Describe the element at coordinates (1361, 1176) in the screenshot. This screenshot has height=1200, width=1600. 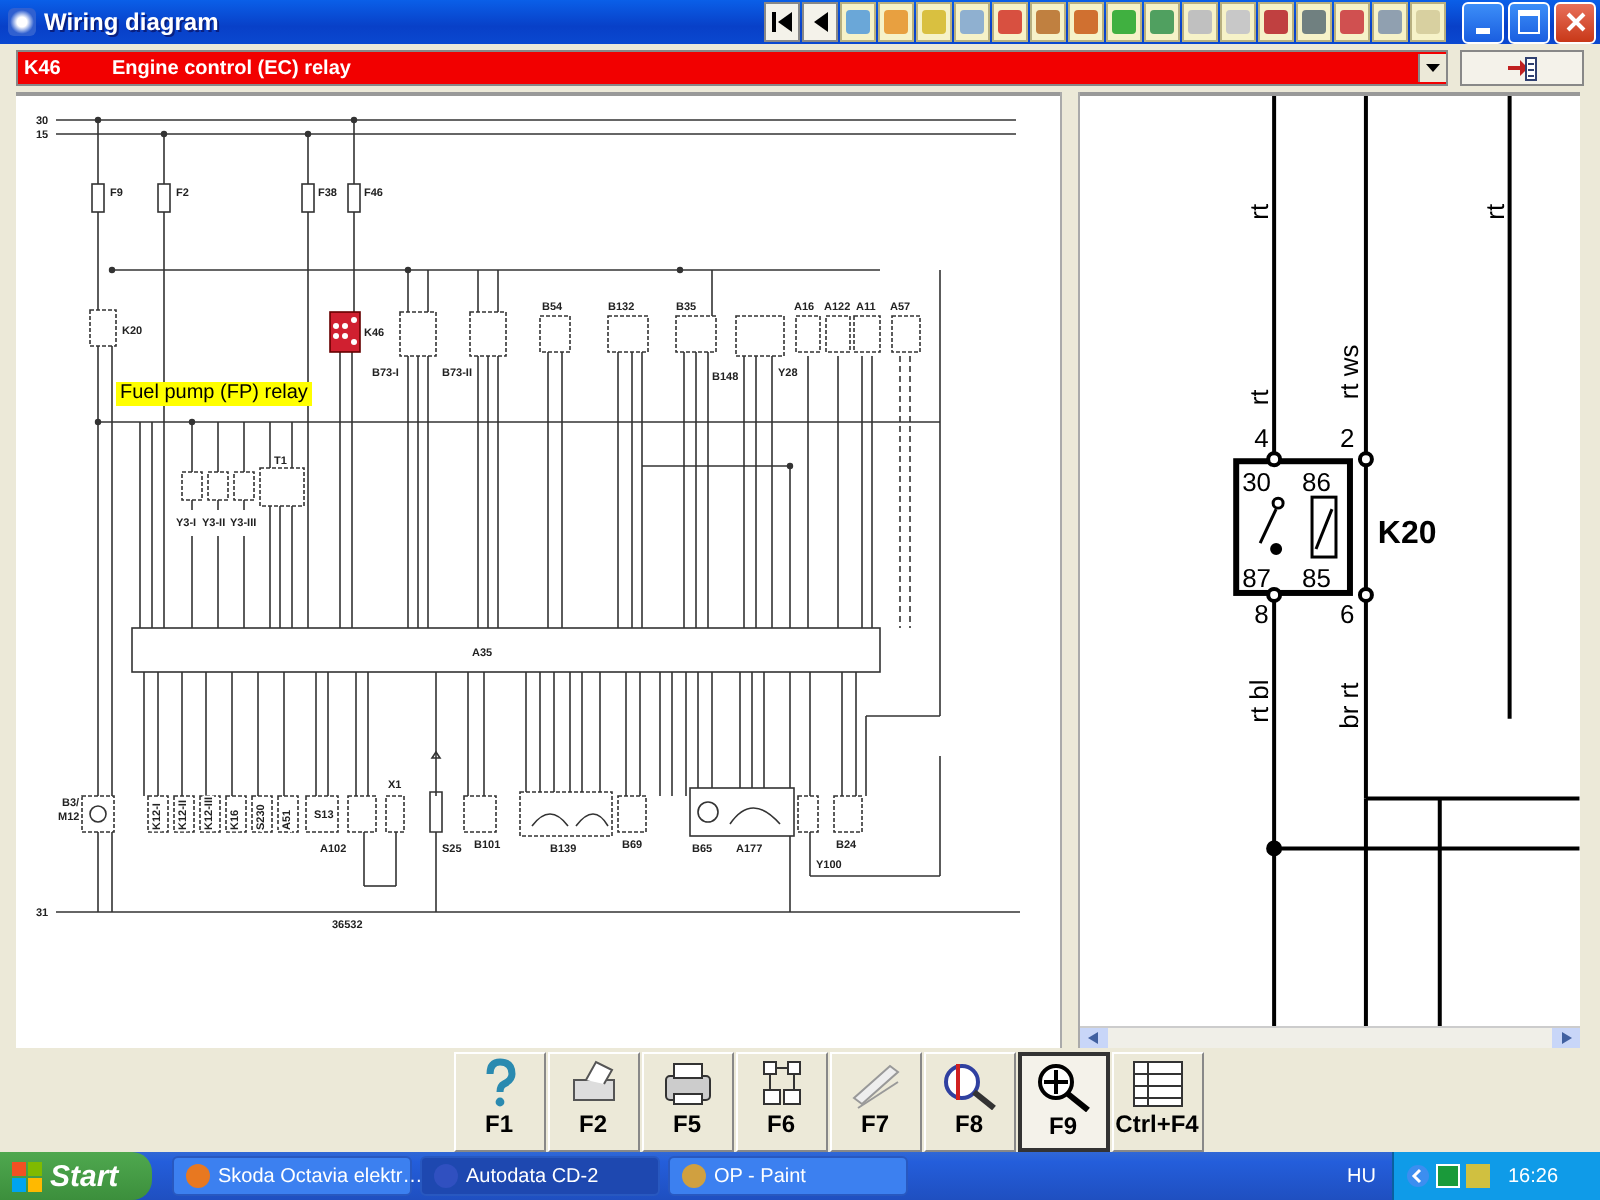
I see `language-indicator: HU` at that location.